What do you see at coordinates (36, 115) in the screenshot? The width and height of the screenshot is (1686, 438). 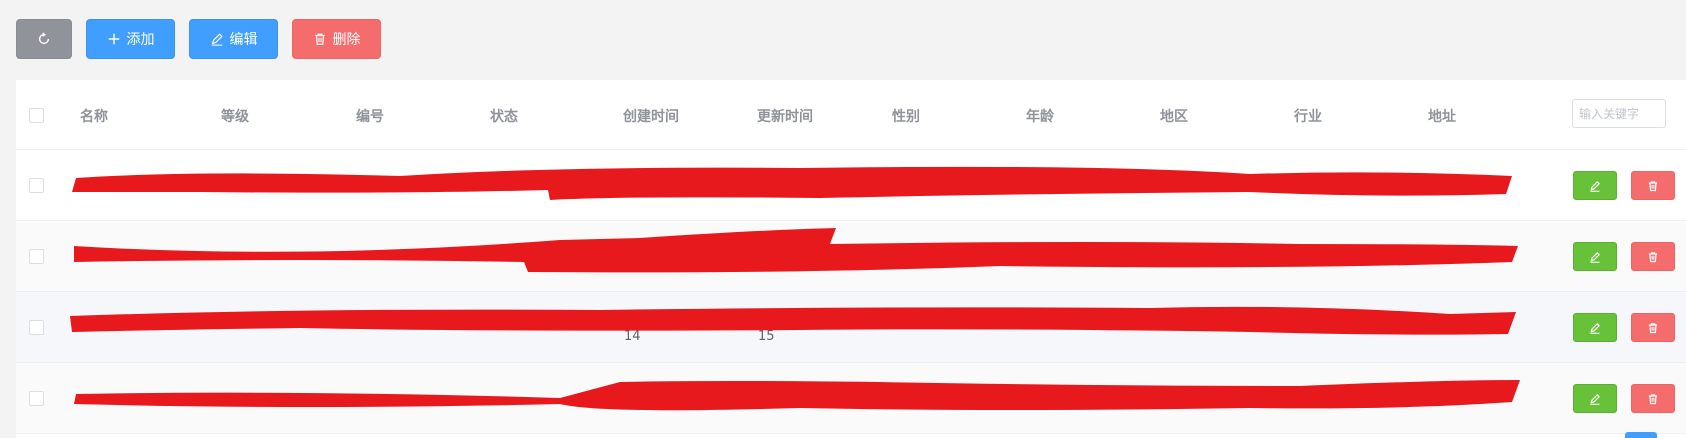 I see `select-all-checkbox` at bounding box center [36, 115].